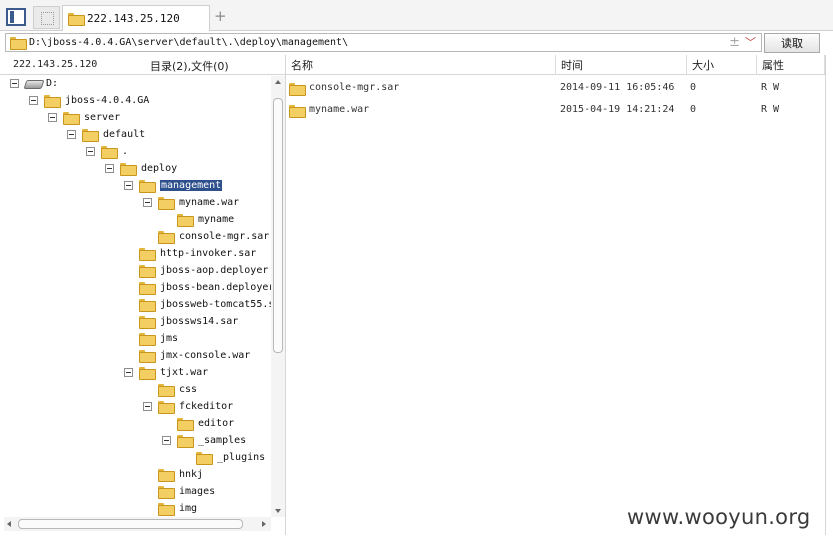 The image size is (833, 546). What do you see at coordinates (188, 508) in the screenshot?
I see `tree-item-label: img` at bounding box center [188, 508].